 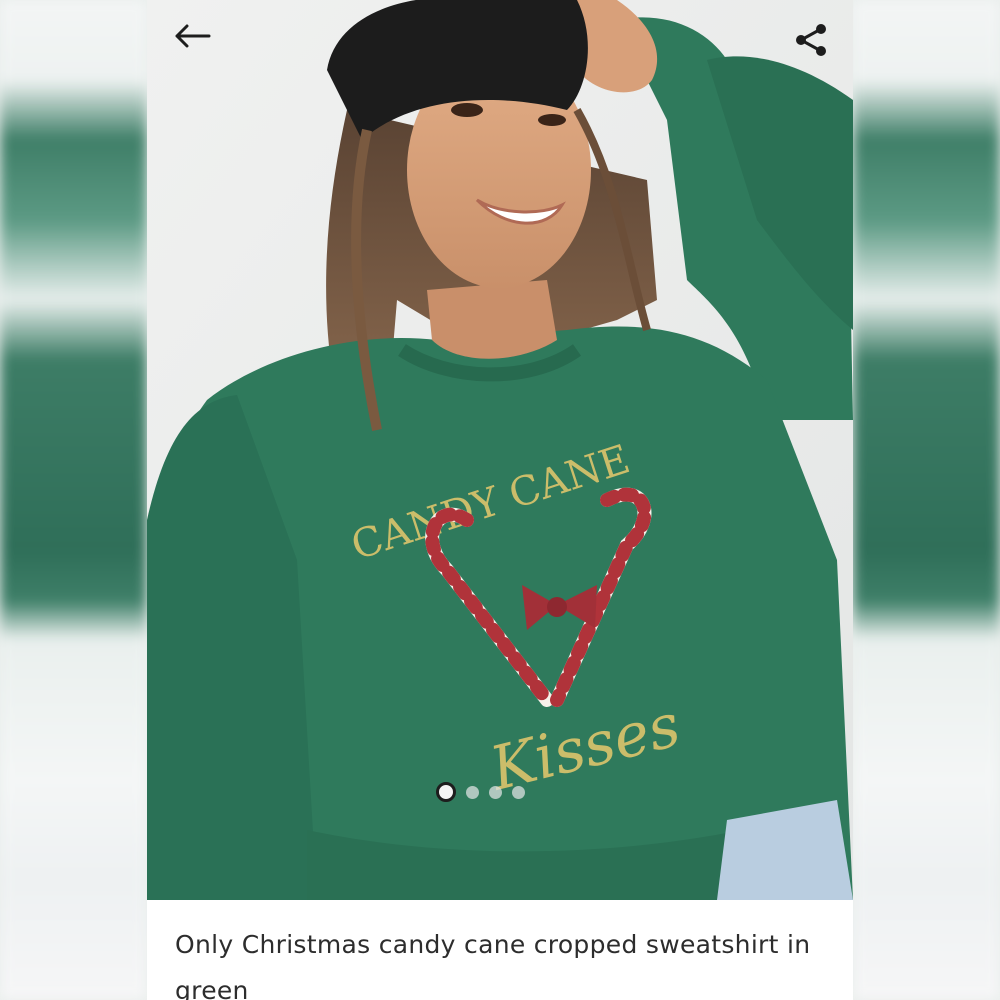 I want to click on share-button, so click(x=815, y=44).